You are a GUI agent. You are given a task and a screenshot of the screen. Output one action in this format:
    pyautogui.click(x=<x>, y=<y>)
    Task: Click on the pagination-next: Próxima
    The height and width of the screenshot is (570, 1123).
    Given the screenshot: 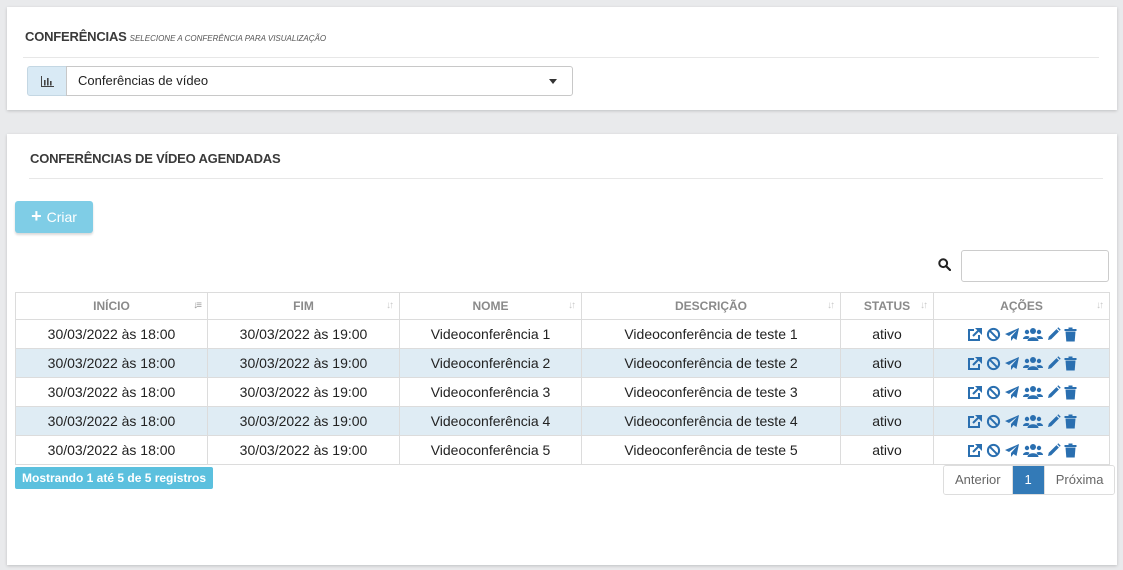 What is the action you would take?
    pyautogui.click(x=1079, y=480)
    